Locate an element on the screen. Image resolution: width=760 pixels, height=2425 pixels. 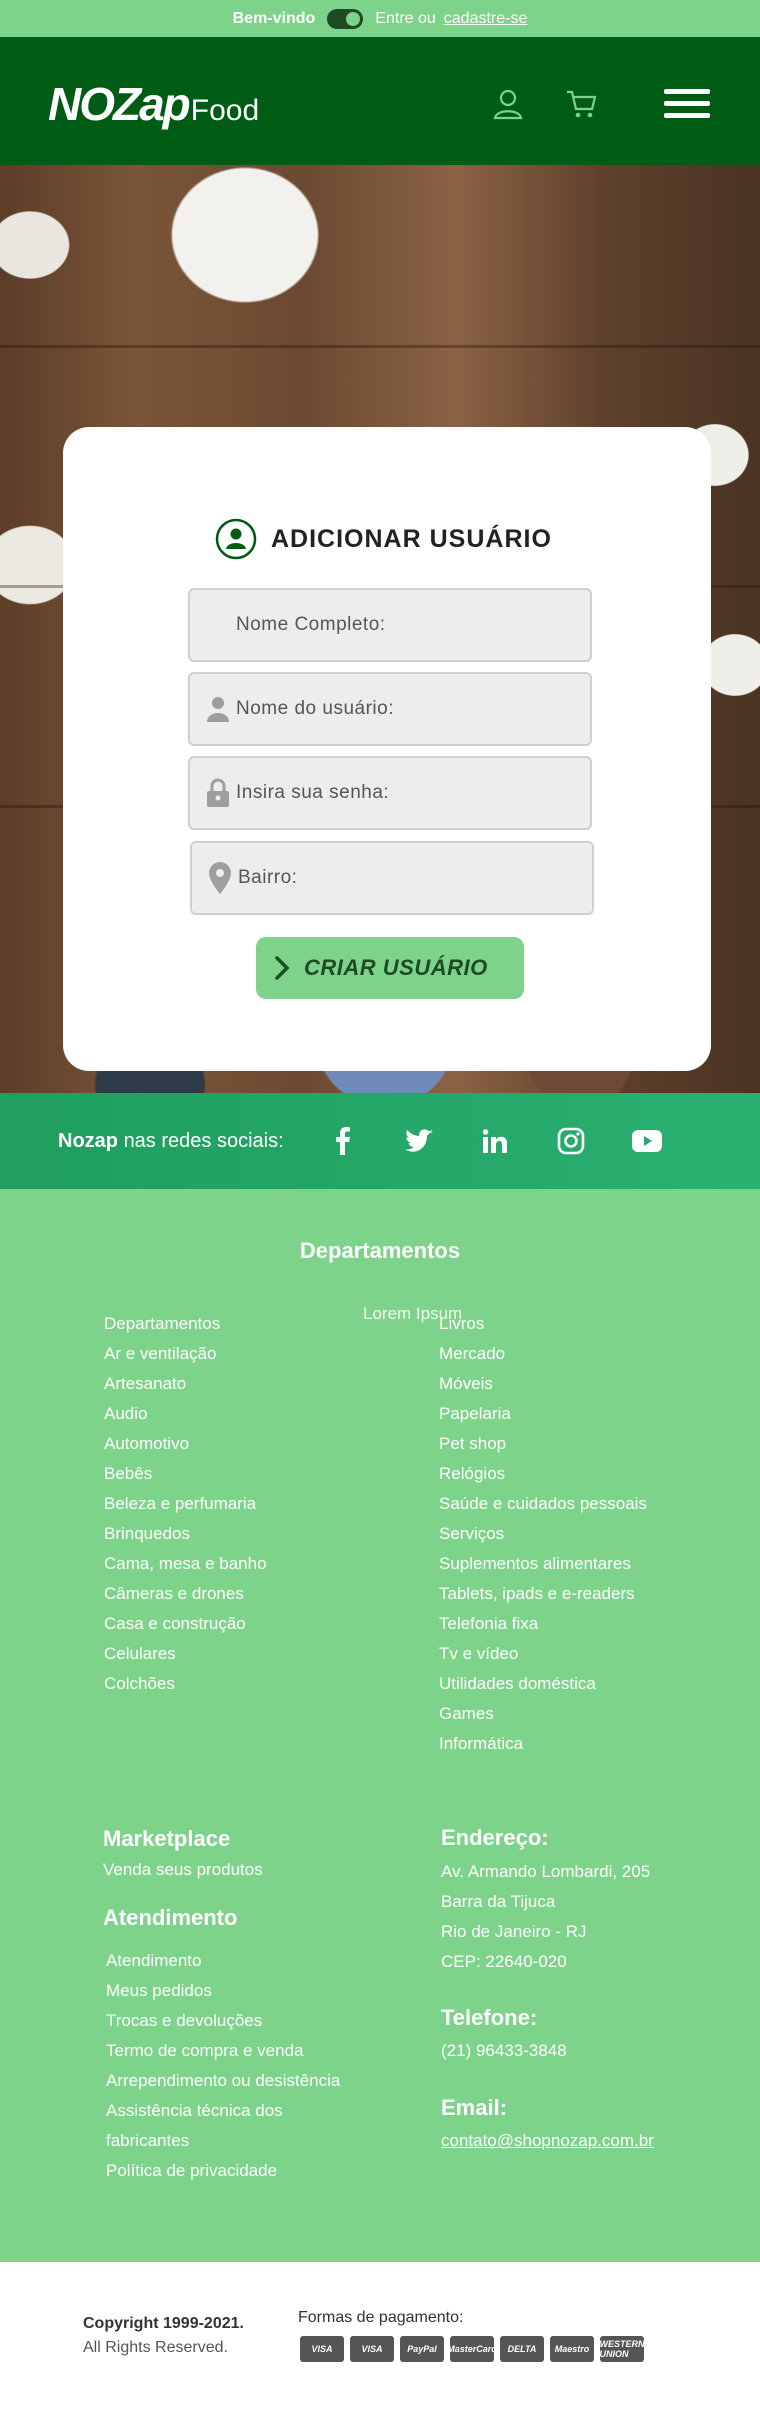
payment-card-icon: Maestro is located at coordinates (572, 2349).